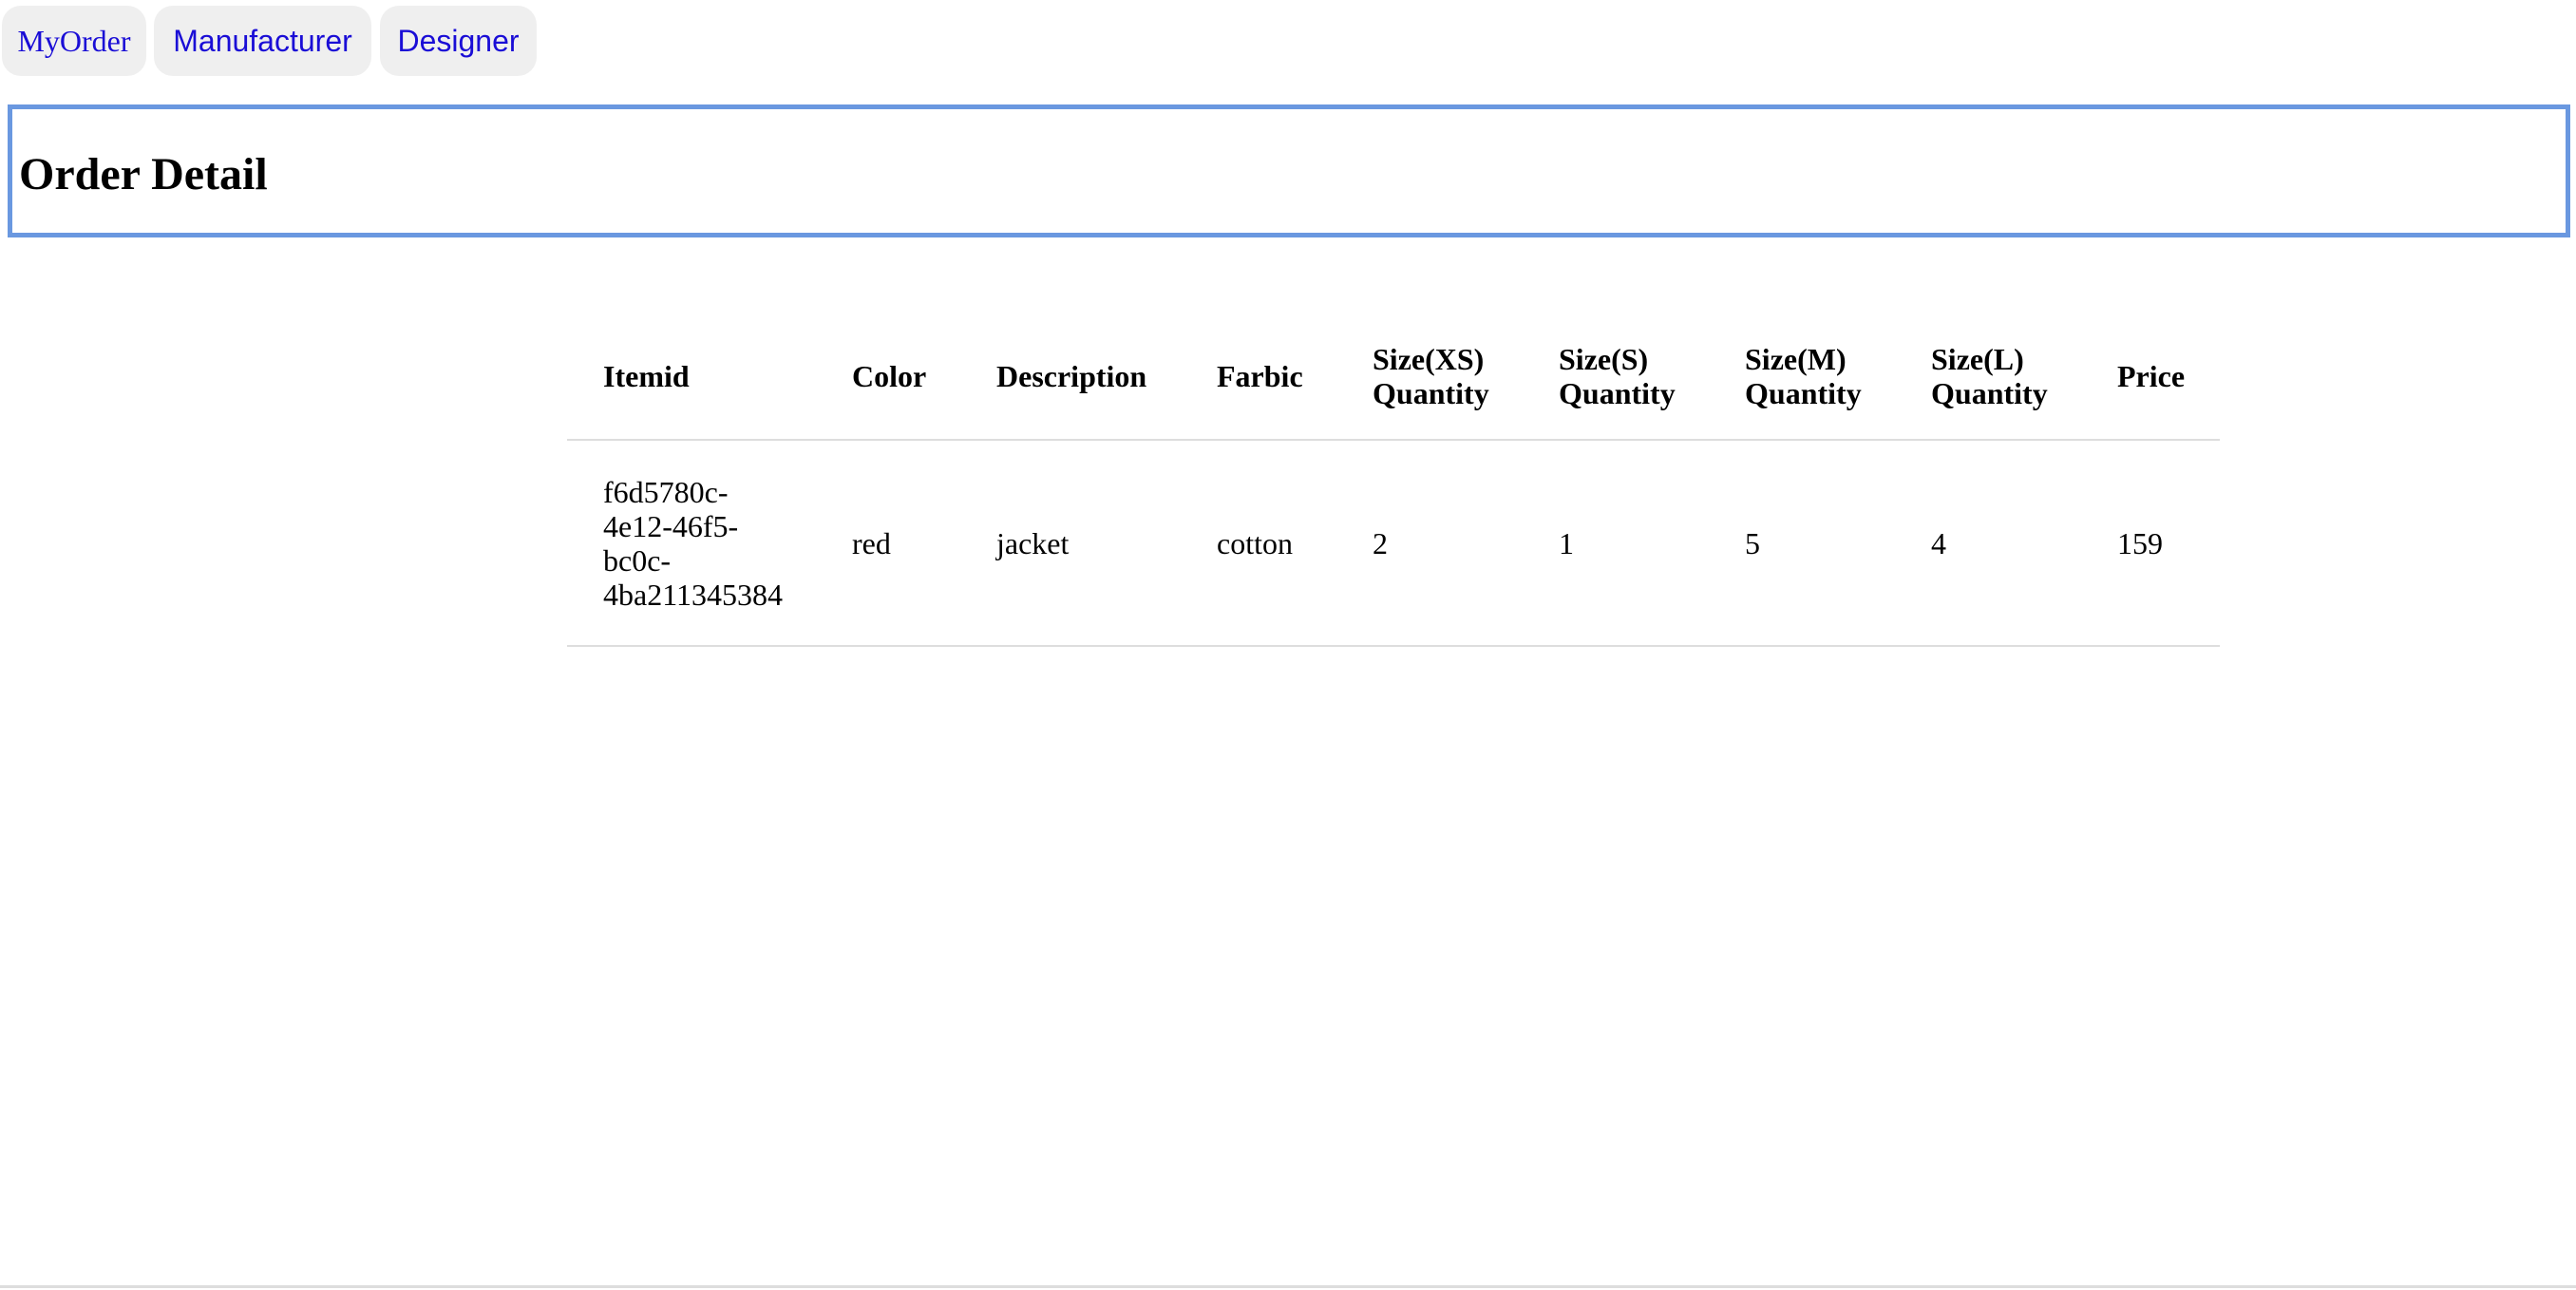 The image size is (2576, 1290). What do you see at coordinates (1604, 359) in the screenshot?
I see `header-line: Size(S)` at bounding box center [1604, 359].